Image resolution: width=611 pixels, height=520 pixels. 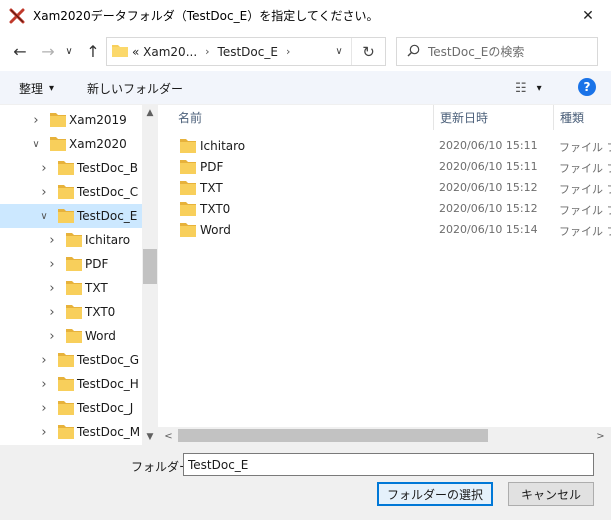 I want to click on tree-item: › TXT0, so click(x=71, y=312).